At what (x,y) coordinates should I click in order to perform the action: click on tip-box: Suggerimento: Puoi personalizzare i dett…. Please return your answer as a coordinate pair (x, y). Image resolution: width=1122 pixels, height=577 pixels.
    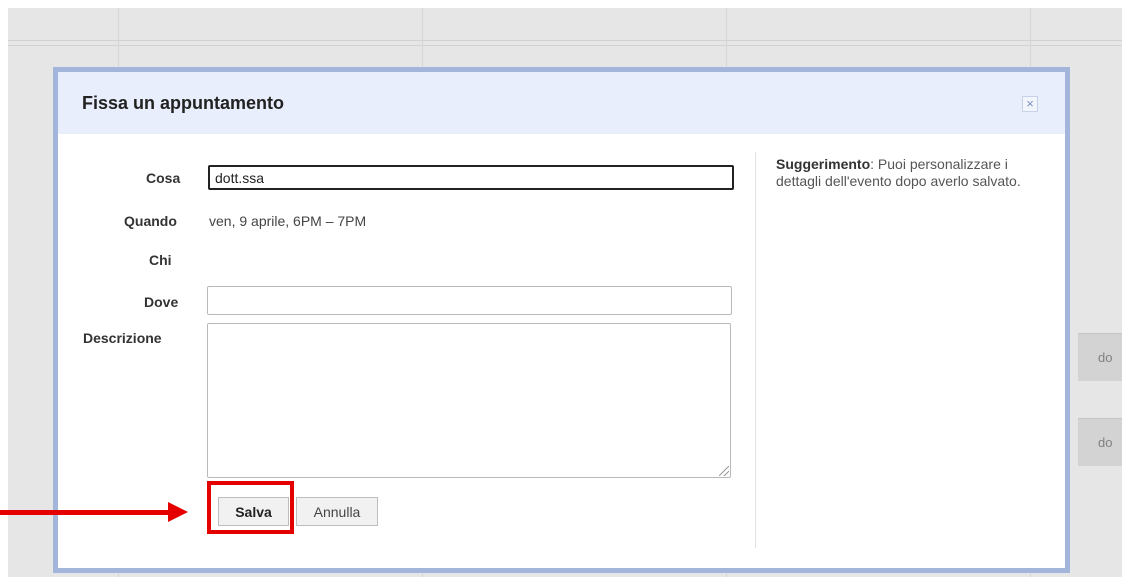
    Looking at the image, I should click on (916, 173).